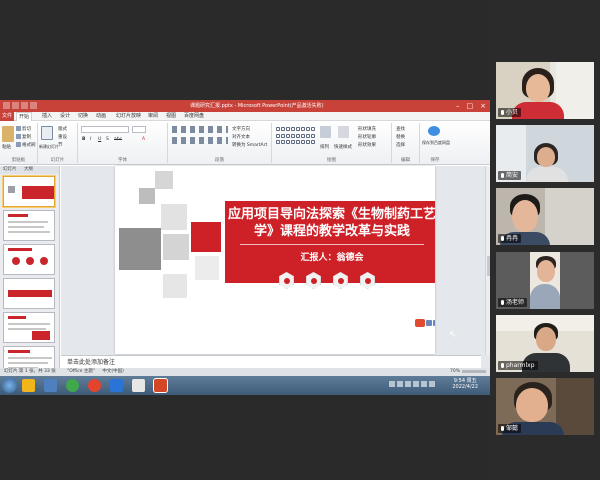 The image size is (600, 480). I want to click on reset-button: 重设, so click(62, 137).